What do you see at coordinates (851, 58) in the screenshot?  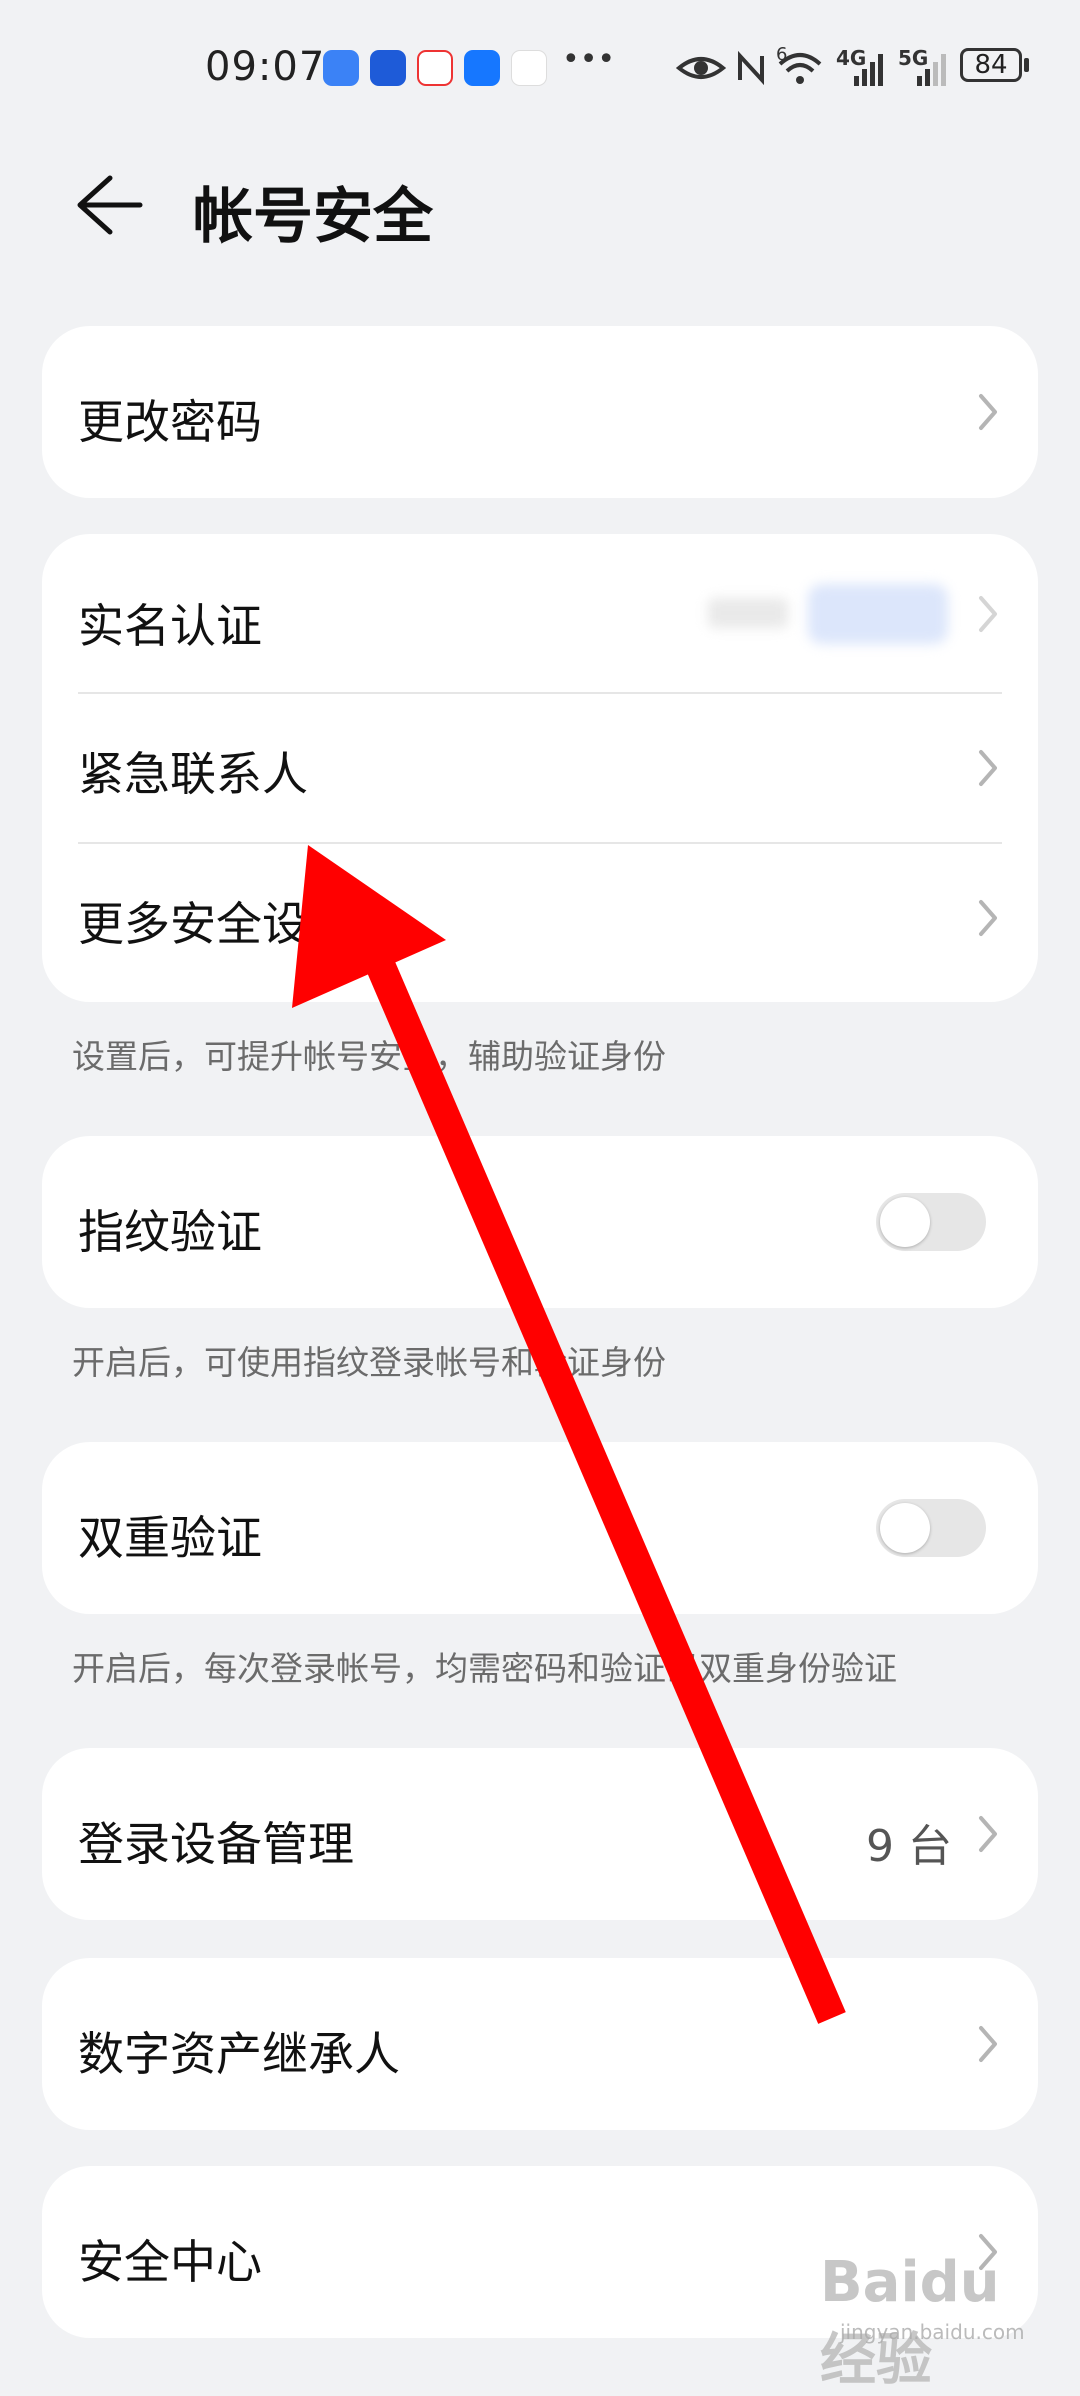 I see `network-4g-label: 4G` at bounding box center [851, 58].